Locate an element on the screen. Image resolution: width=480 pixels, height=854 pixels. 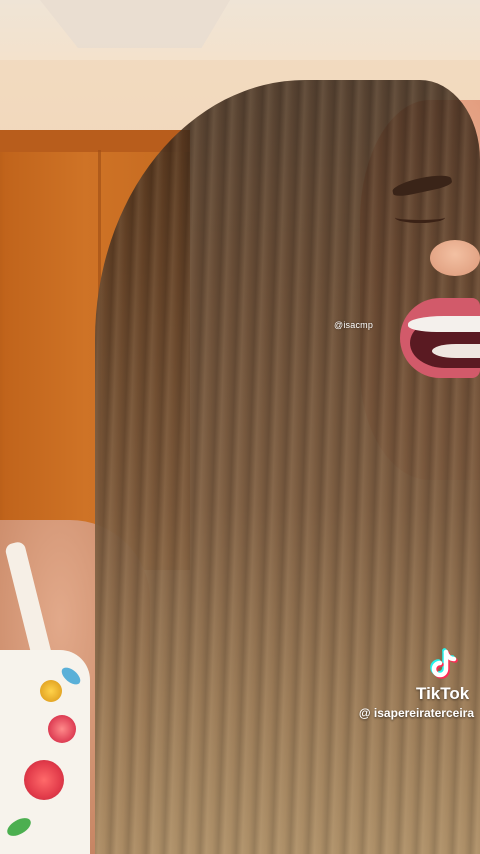
lower-teeth is located at coordinates (456, 351).